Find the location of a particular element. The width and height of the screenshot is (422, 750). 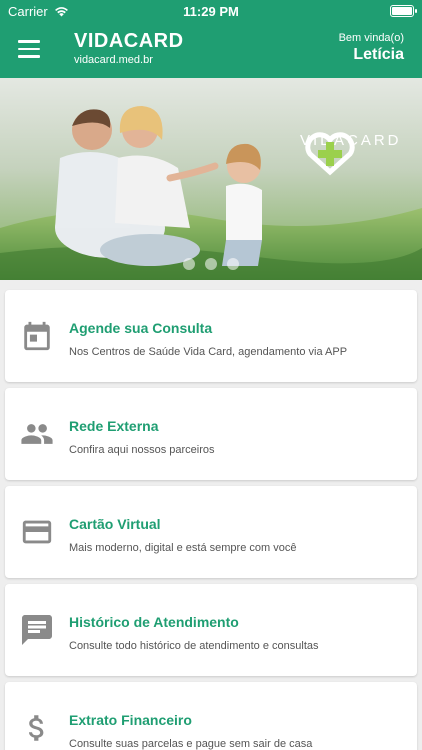

status-time: 11:29 PM is located at coordinates (211, 11).